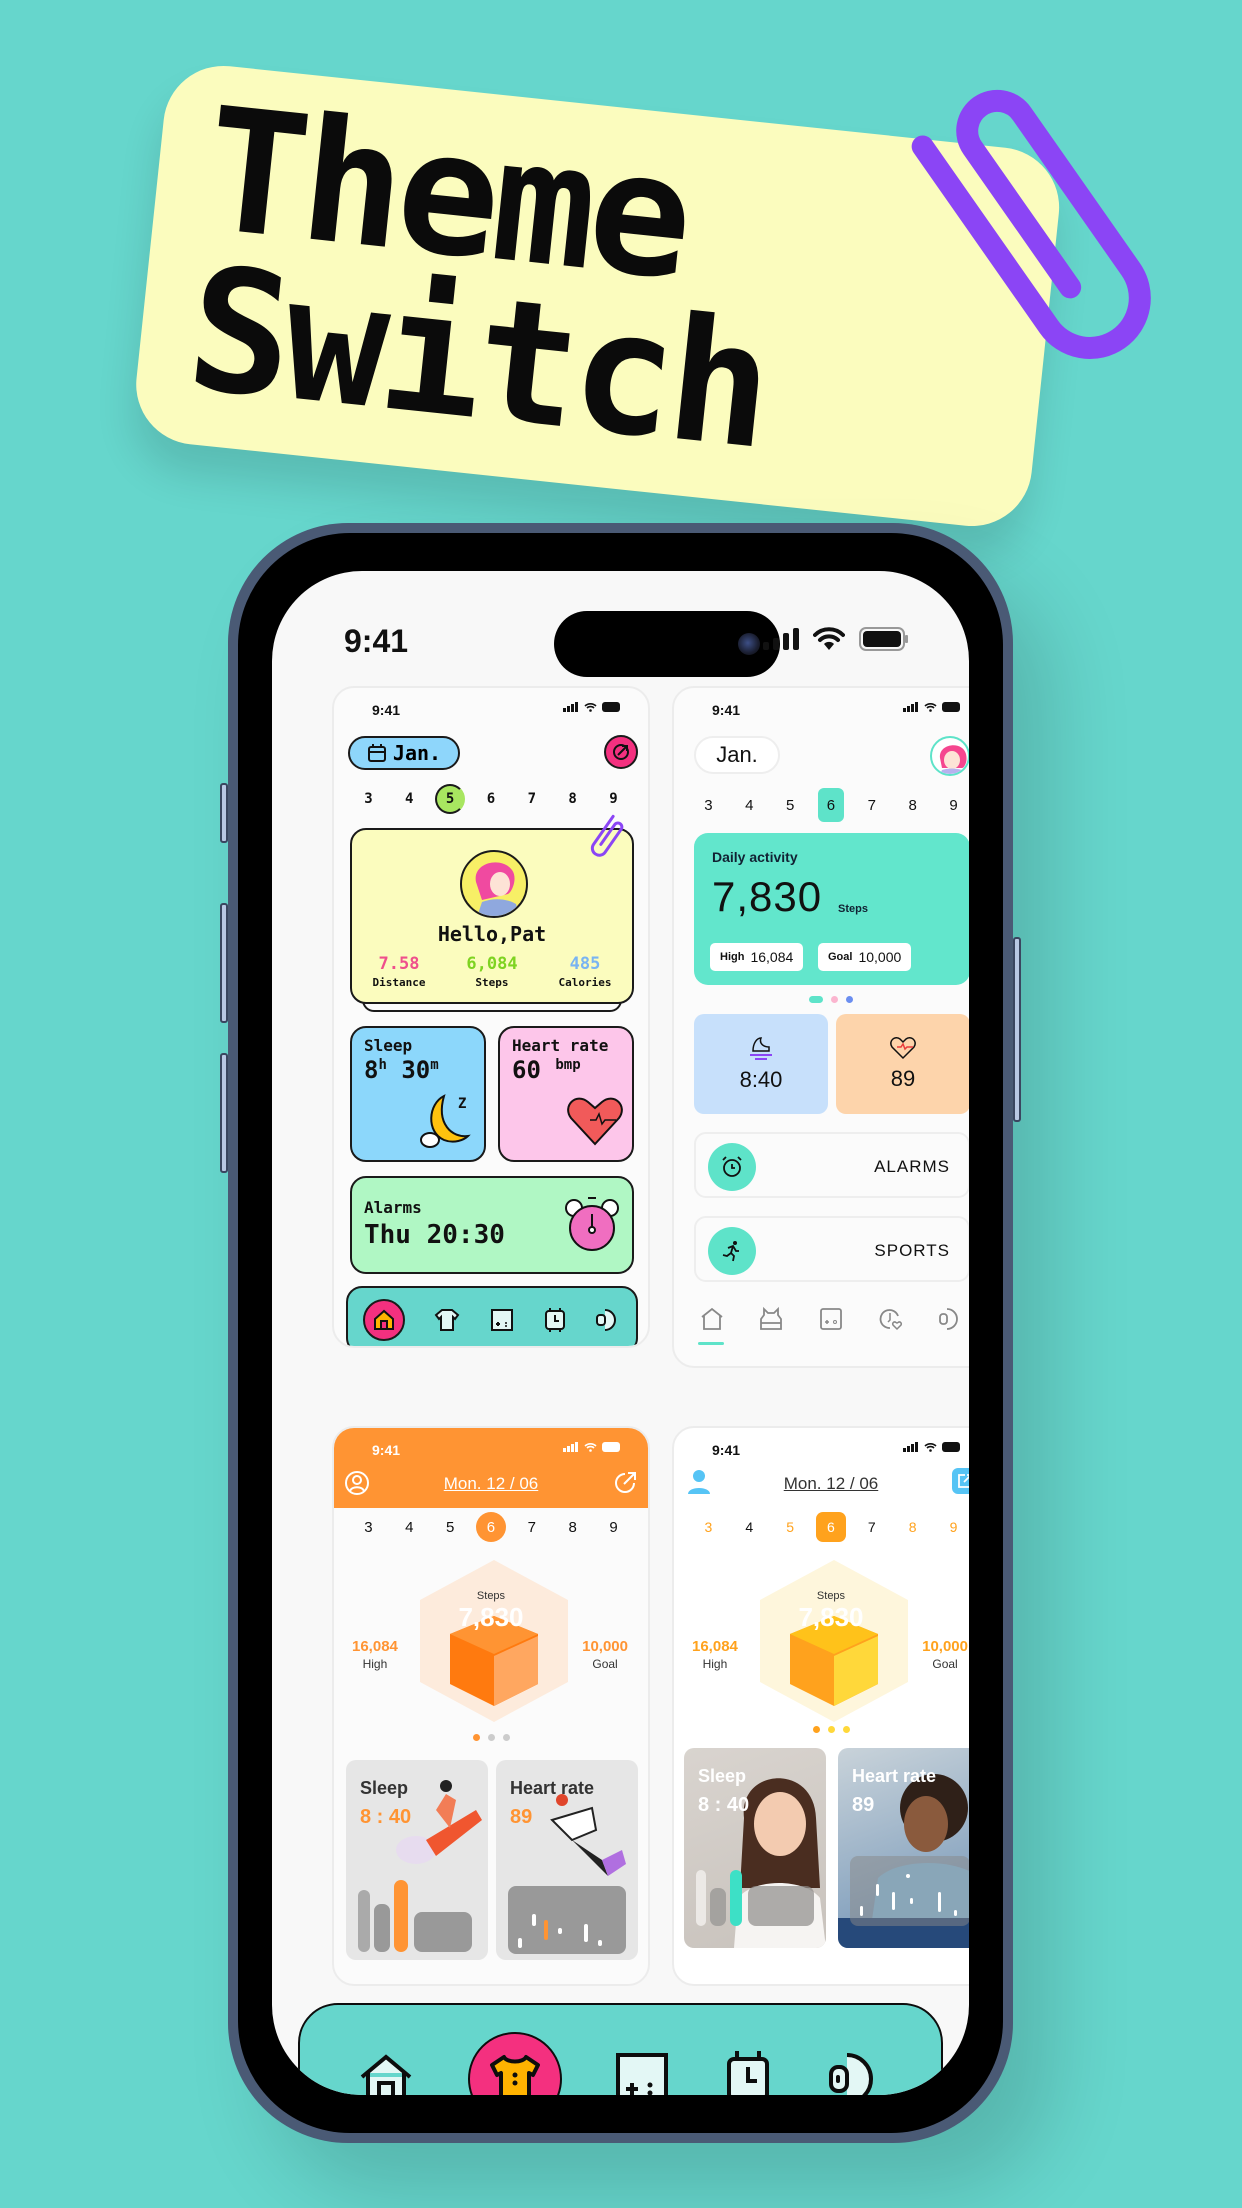 The image size is (1242, 2208). What do you see at coordinates (567, 1860) in the screenshot?
I see `heart-rate-card: Heart rate 89` at bounding box center [567, 1860].